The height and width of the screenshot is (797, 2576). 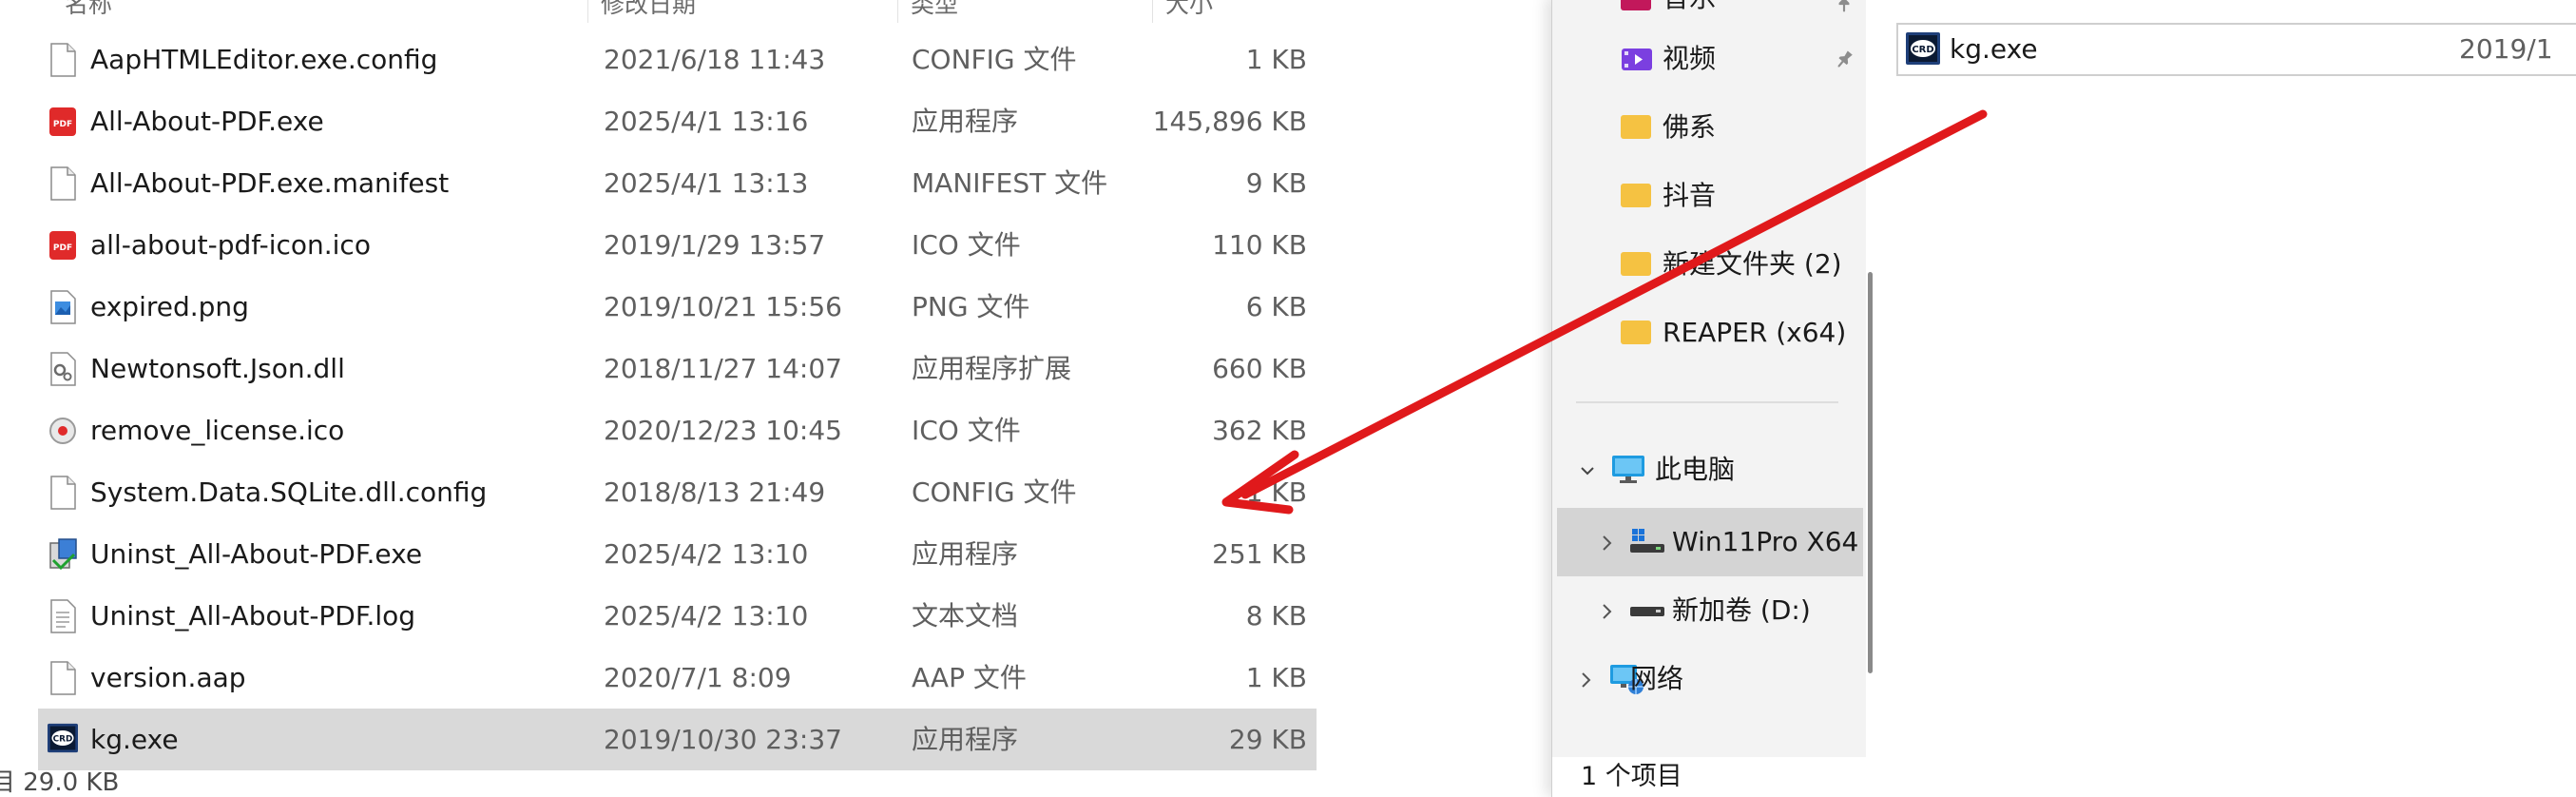 I want to click on nav-item-label: 抖音, so click(x=1690, y=195).